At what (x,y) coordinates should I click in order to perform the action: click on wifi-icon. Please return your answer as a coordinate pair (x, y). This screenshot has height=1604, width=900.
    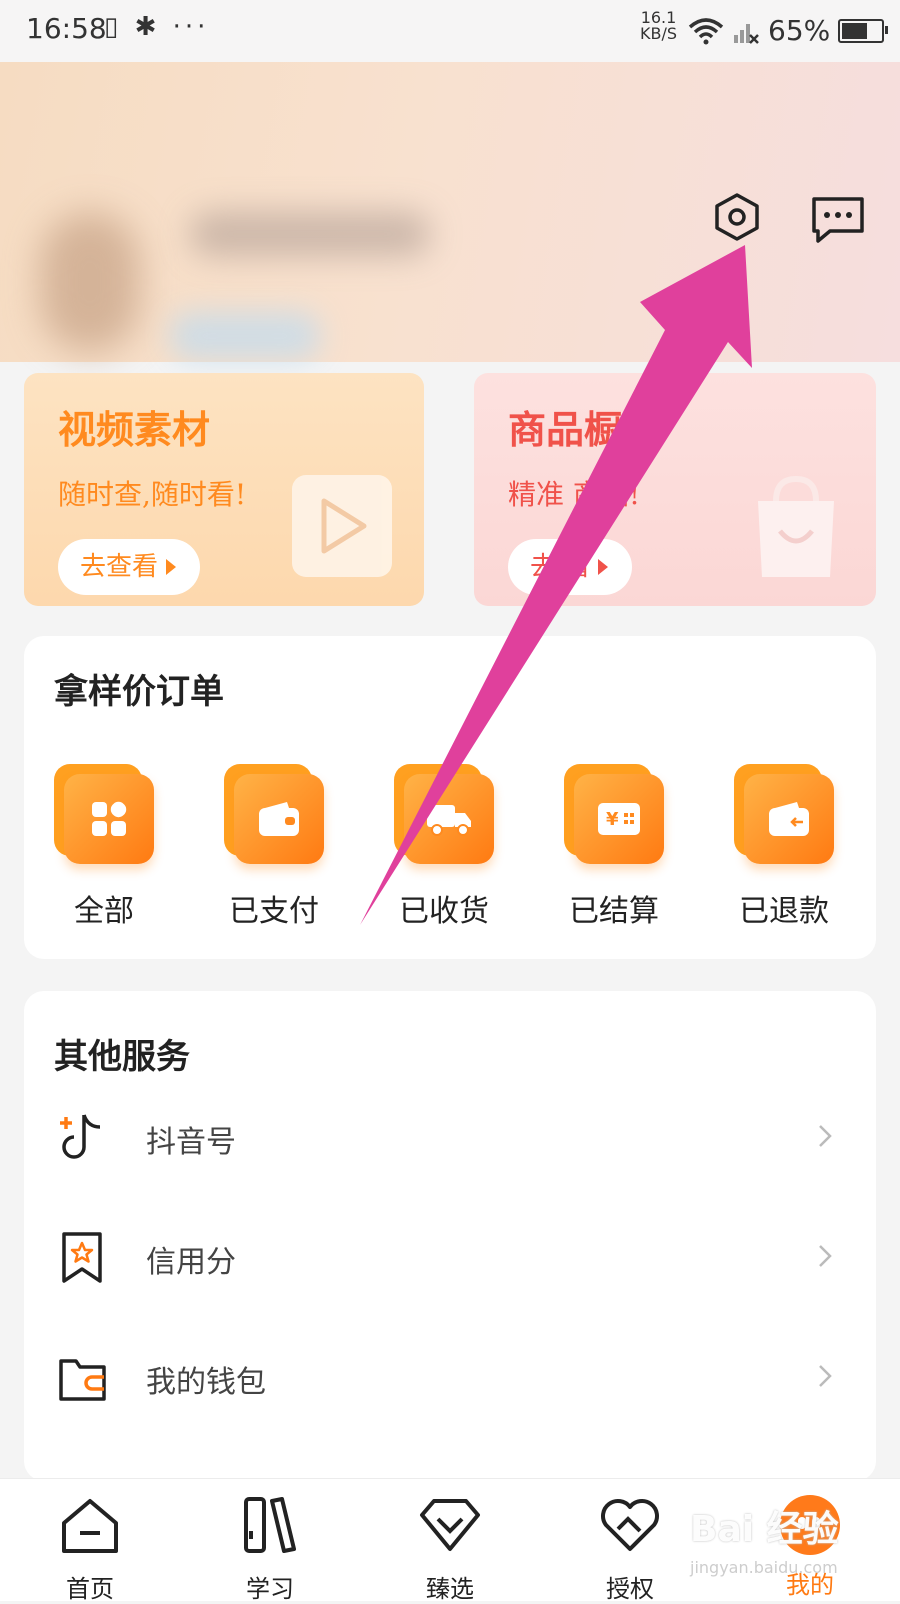
    Looking at the image, I should click on (706, 30).